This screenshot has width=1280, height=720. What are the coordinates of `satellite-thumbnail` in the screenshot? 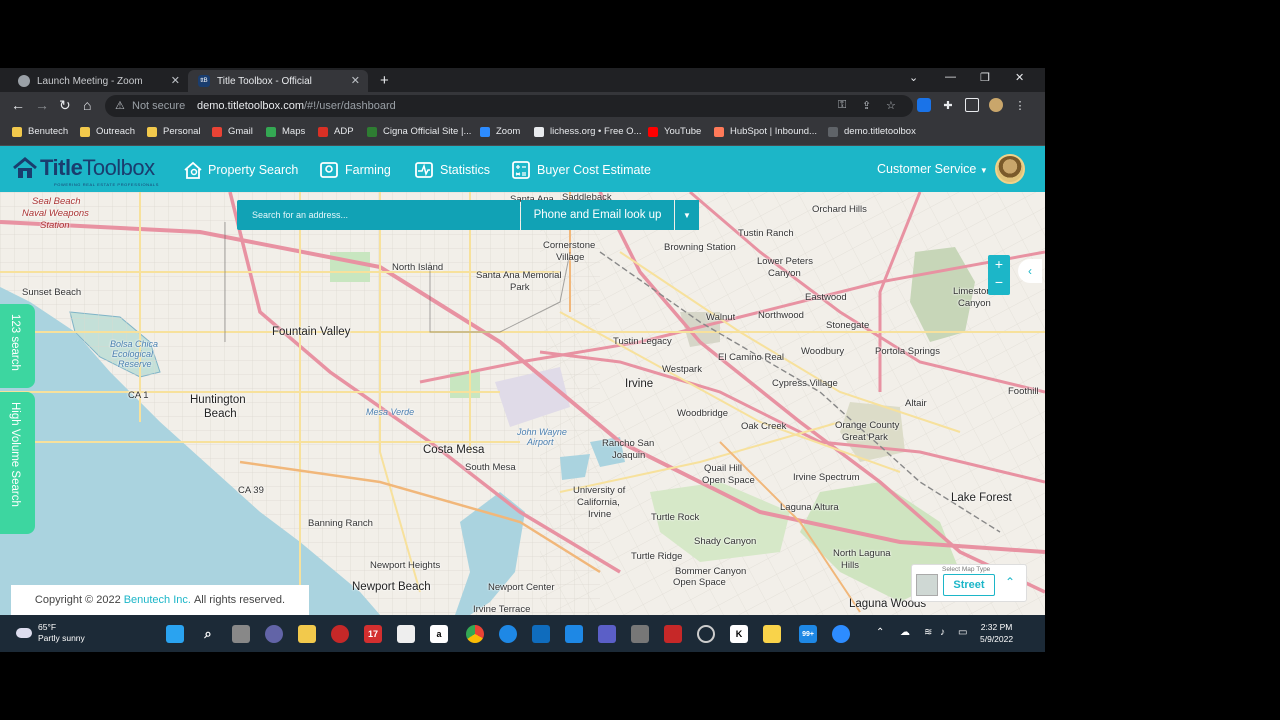 It's located at (927, 585).